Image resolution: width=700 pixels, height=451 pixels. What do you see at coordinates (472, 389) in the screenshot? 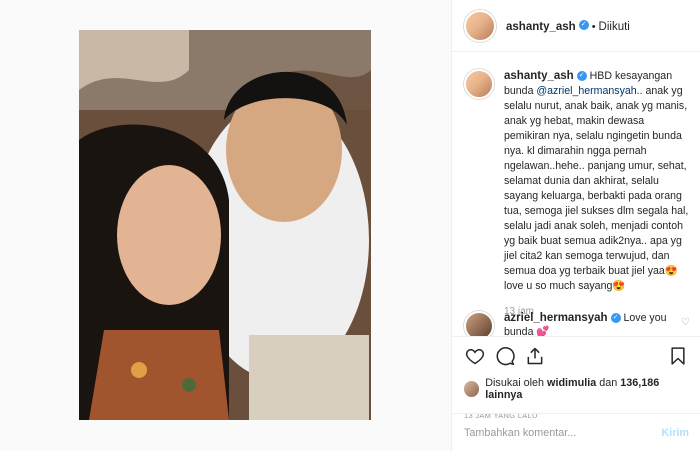
I see `liker-avatar` at bounding box center [472, 389].